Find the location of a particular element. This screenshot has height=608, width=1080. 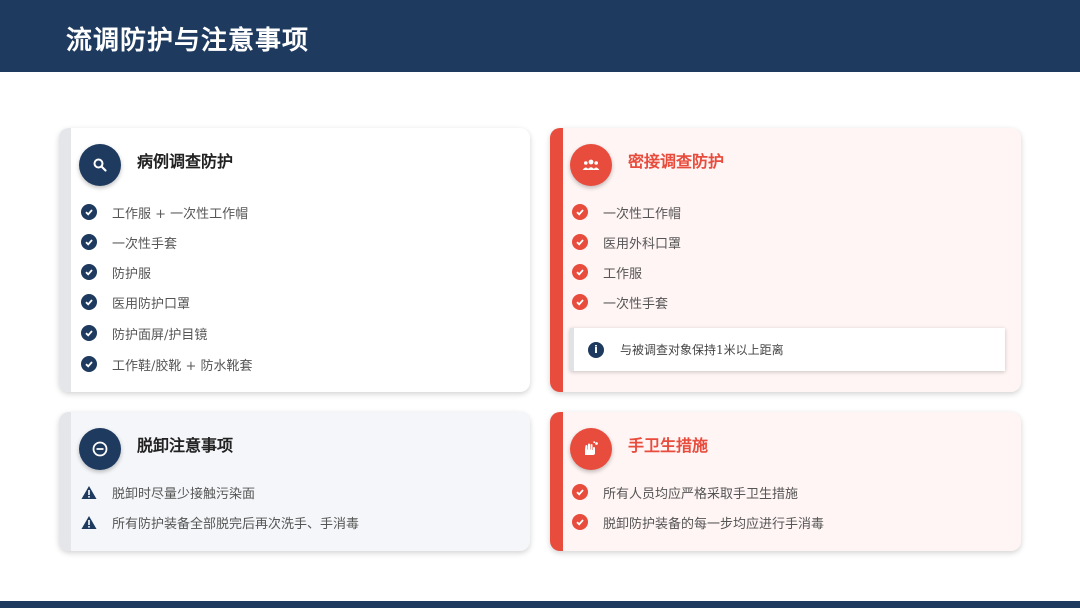

list-item-label: 防护服 is located at coordinates (132, 274).